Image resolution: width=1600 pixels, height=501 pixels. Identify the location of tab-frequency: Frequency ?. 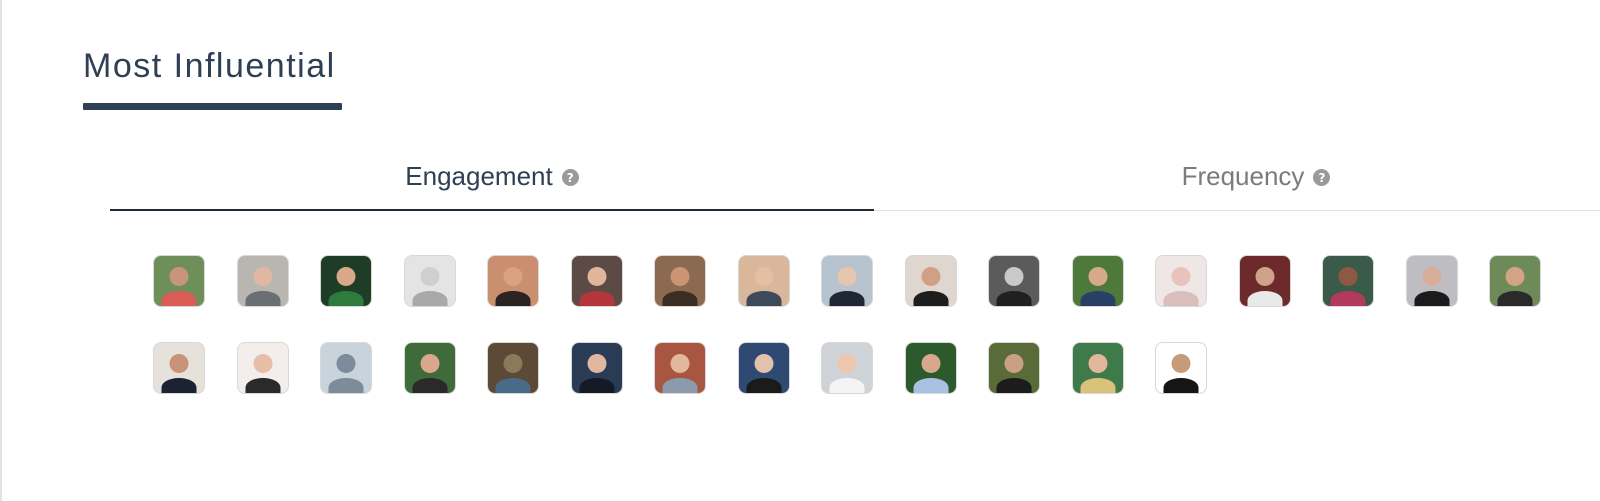
(1237, 176).